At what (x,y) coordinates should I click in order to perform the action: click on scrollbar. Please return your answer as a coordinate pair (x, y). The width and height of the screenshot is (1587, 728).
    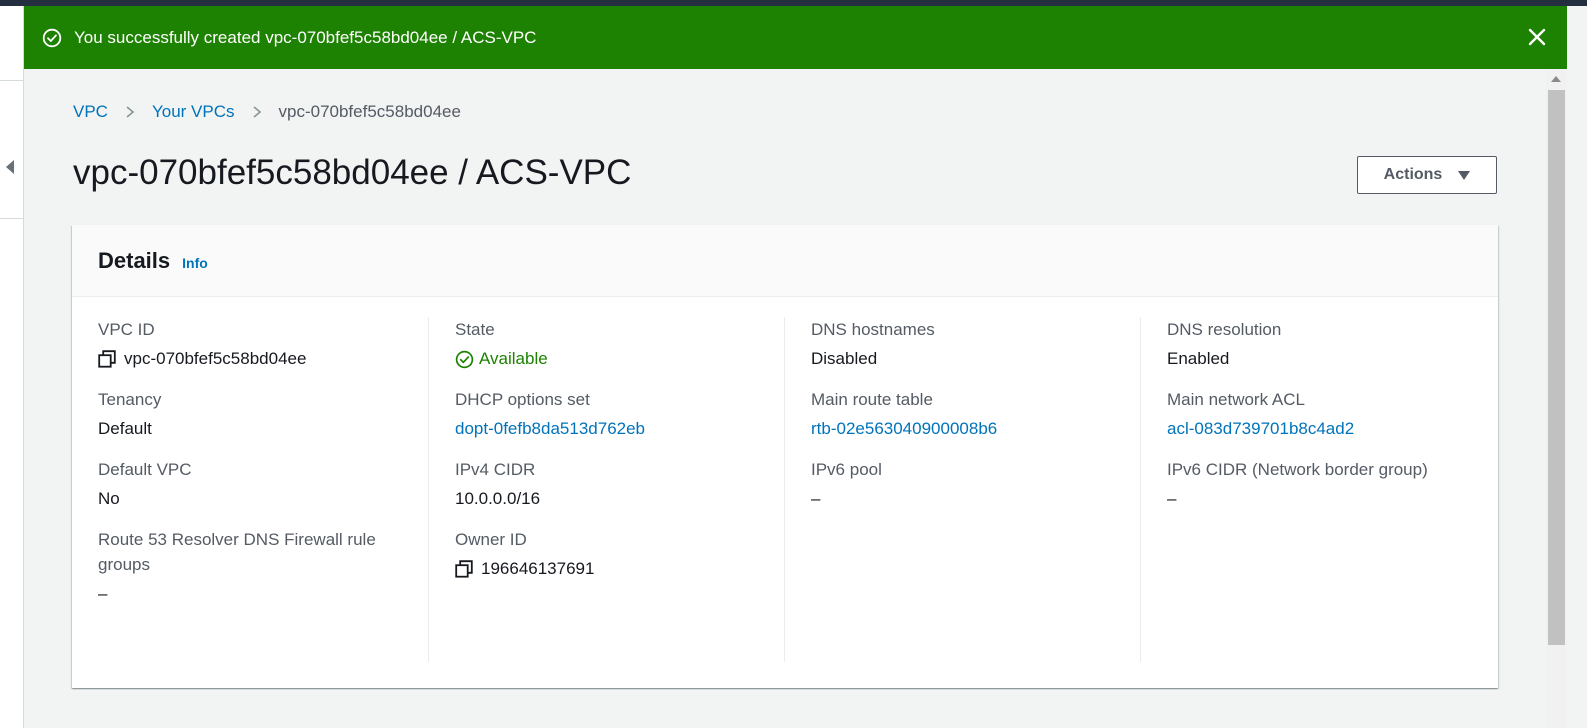
    Looking at the image, I should click on (1556, 399).